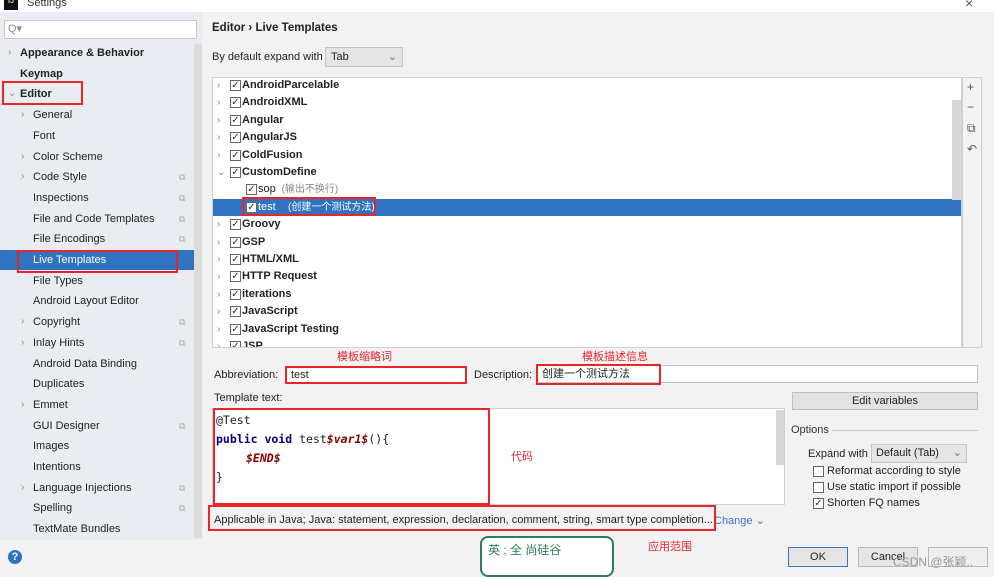 The image size is (994, 577). What do you see at coordinates (818, 503) in the screenshot?
I see `checkbox: ✓` at bounding box center [818, 503].